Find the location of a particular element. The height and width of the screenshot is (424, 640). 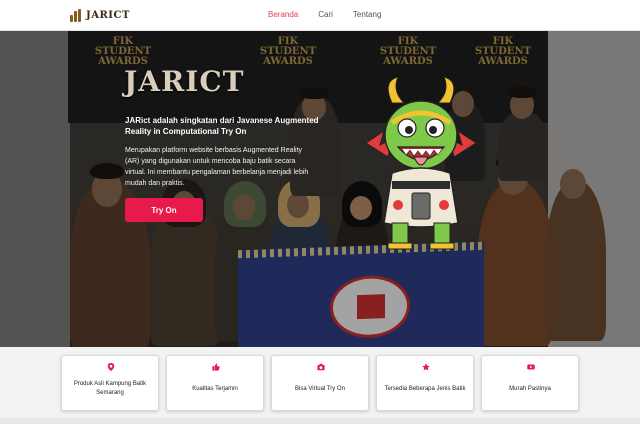

hero-logo-title: JARICT is located at coordinates (184, 81).